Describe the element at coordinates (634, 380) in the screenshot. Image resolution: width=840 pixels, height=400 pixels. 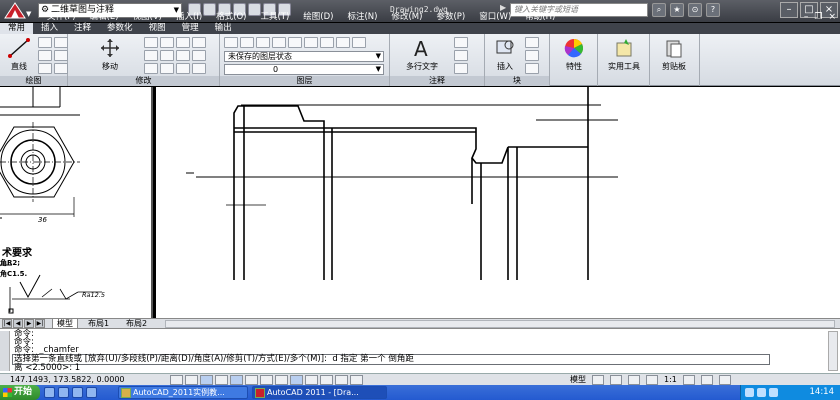
I see `pan-icon` at that location.